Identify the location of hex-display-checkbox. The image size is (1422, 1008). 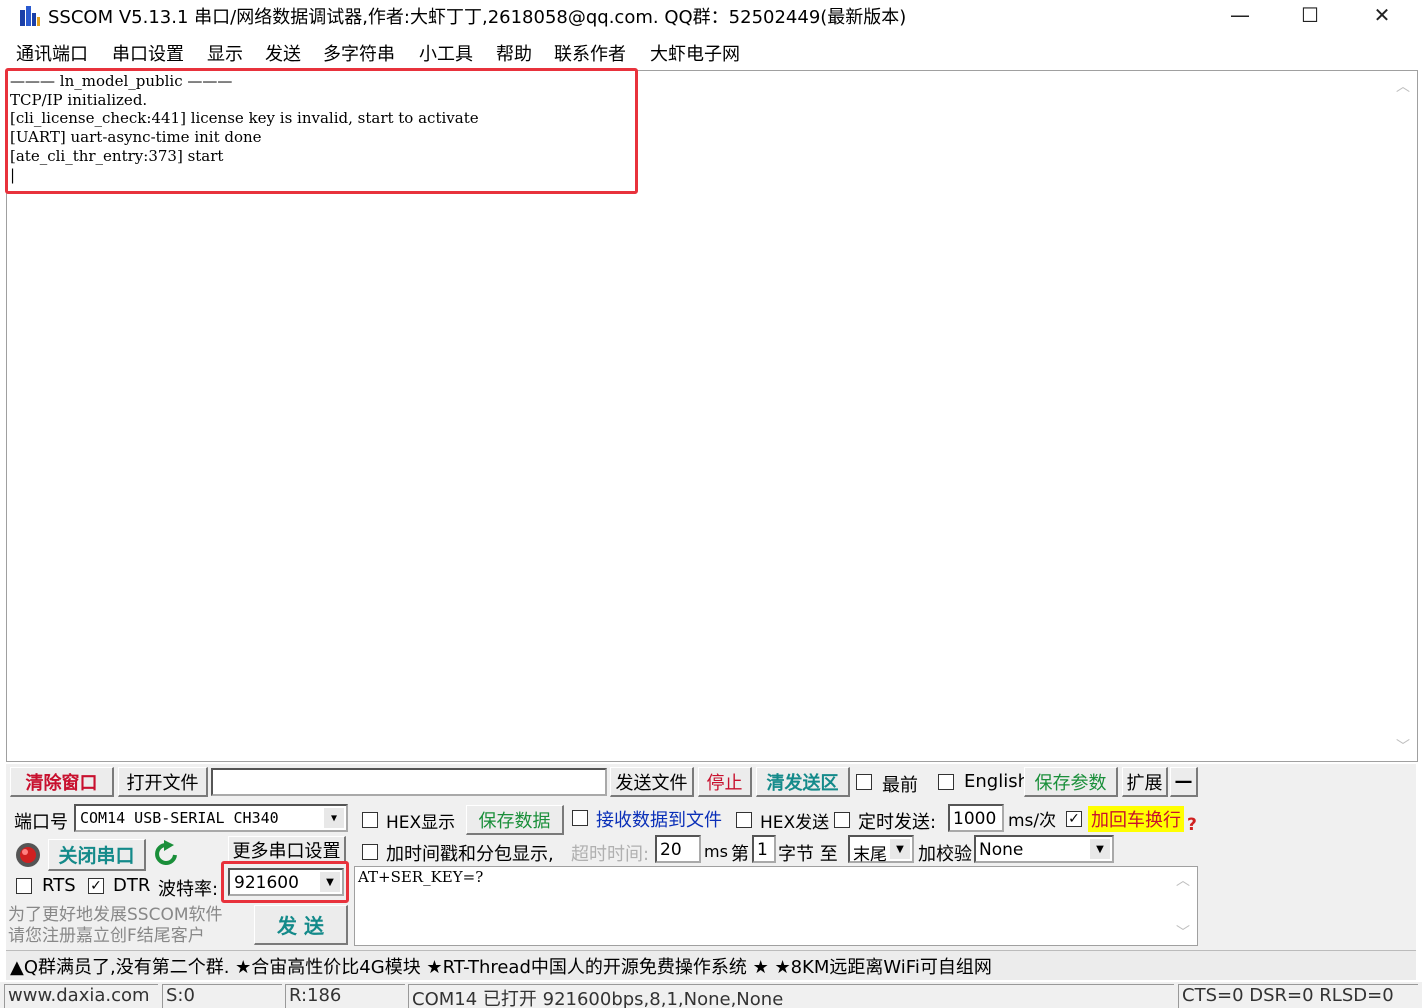
(370, 820).